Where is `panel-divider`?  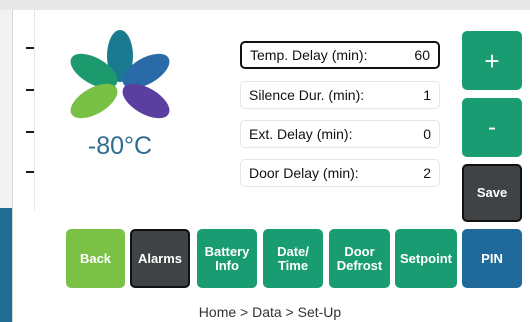 panel-divider is located at coordinates (34, 110).